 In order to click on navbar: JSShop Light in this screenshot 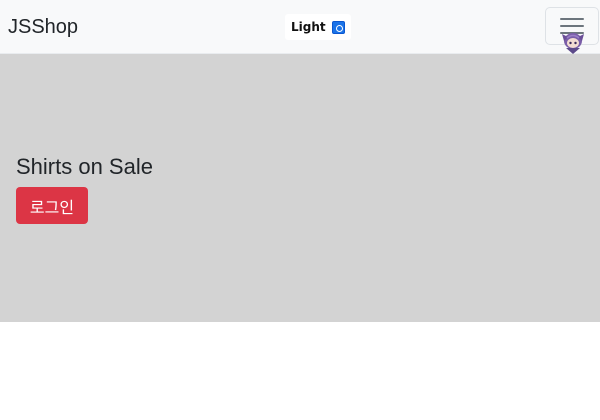, I will do `click(300, 27)`.